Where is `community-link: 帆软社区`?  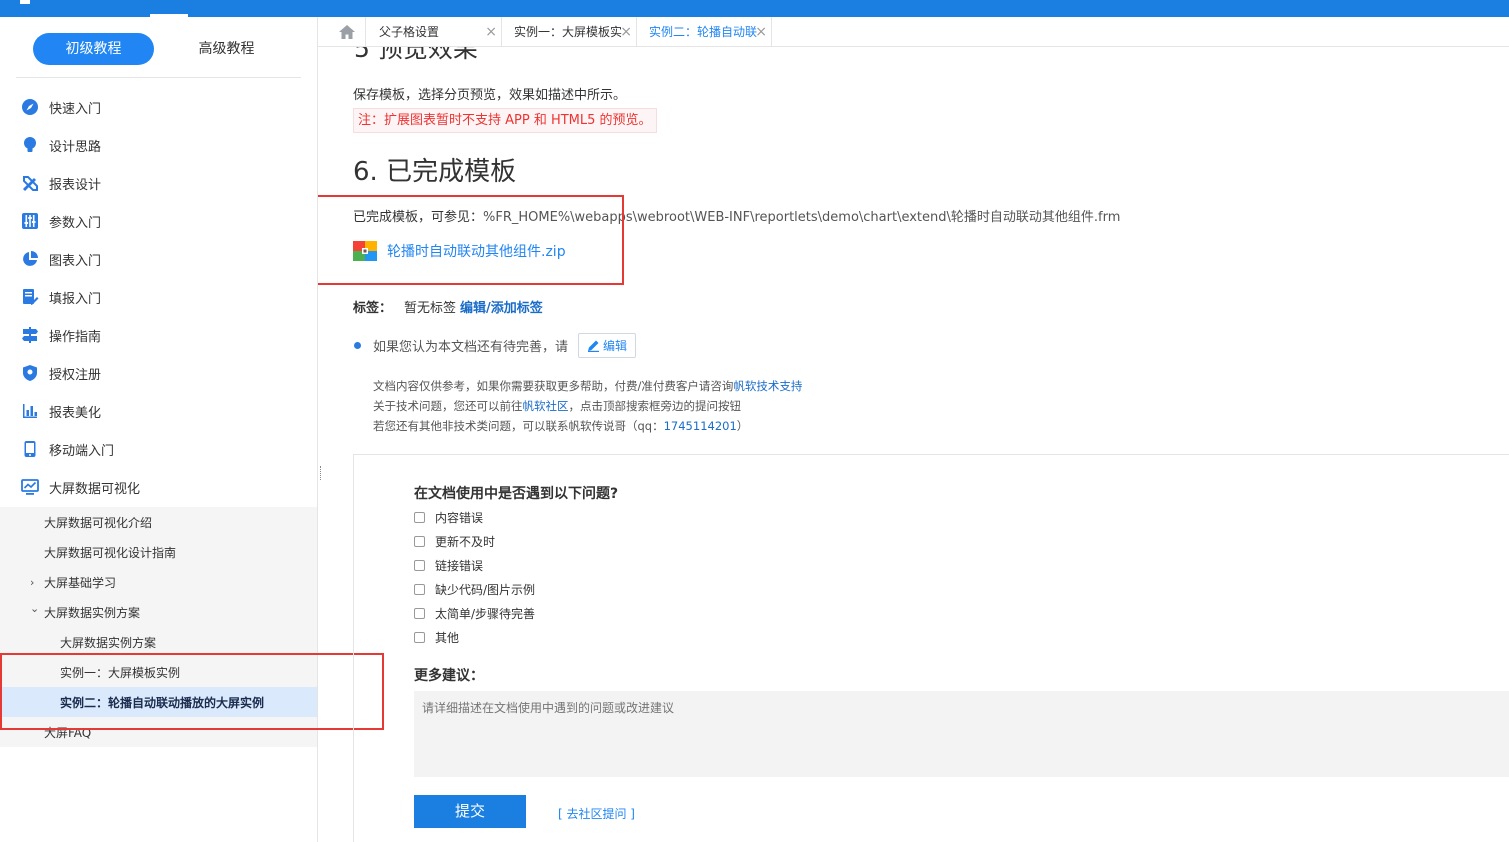
community-link: 帆软社区 is located at coordinates (546, 406).